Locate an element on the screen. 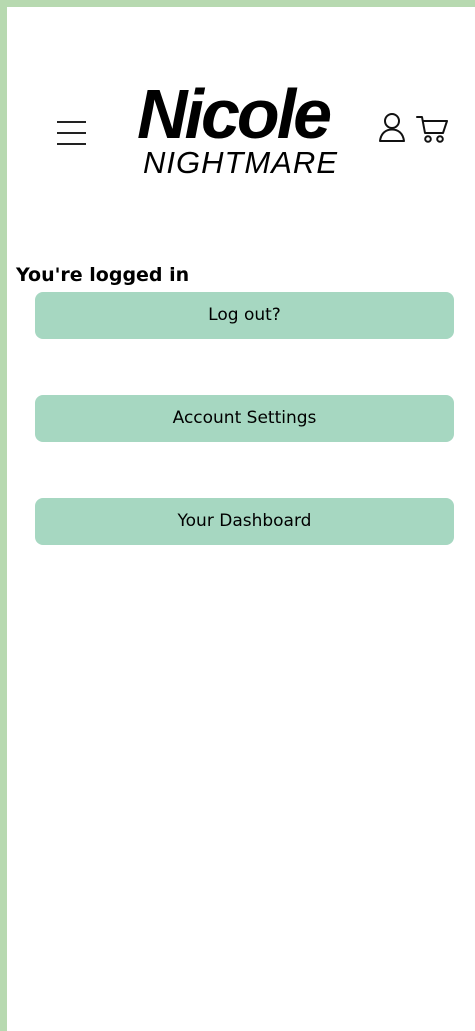 This screenshot has height=1031, width=475. logo-main-text: Nicole is located at coordinates (234, 114).